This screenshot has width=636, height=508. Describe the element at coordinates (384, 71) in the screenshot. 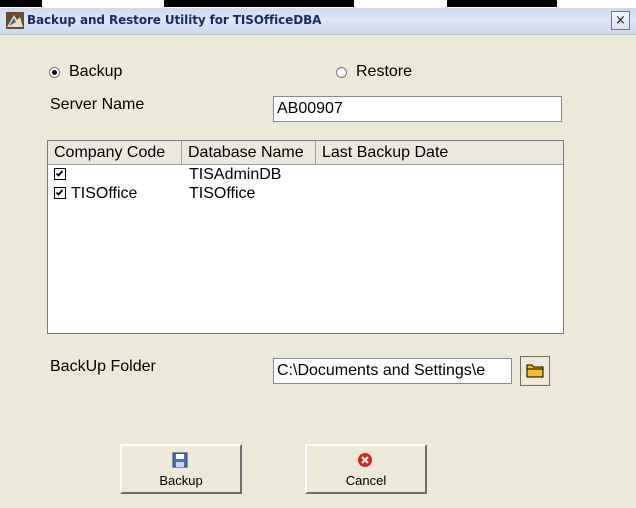

I see `restore-radio-label: Restore` at that location.